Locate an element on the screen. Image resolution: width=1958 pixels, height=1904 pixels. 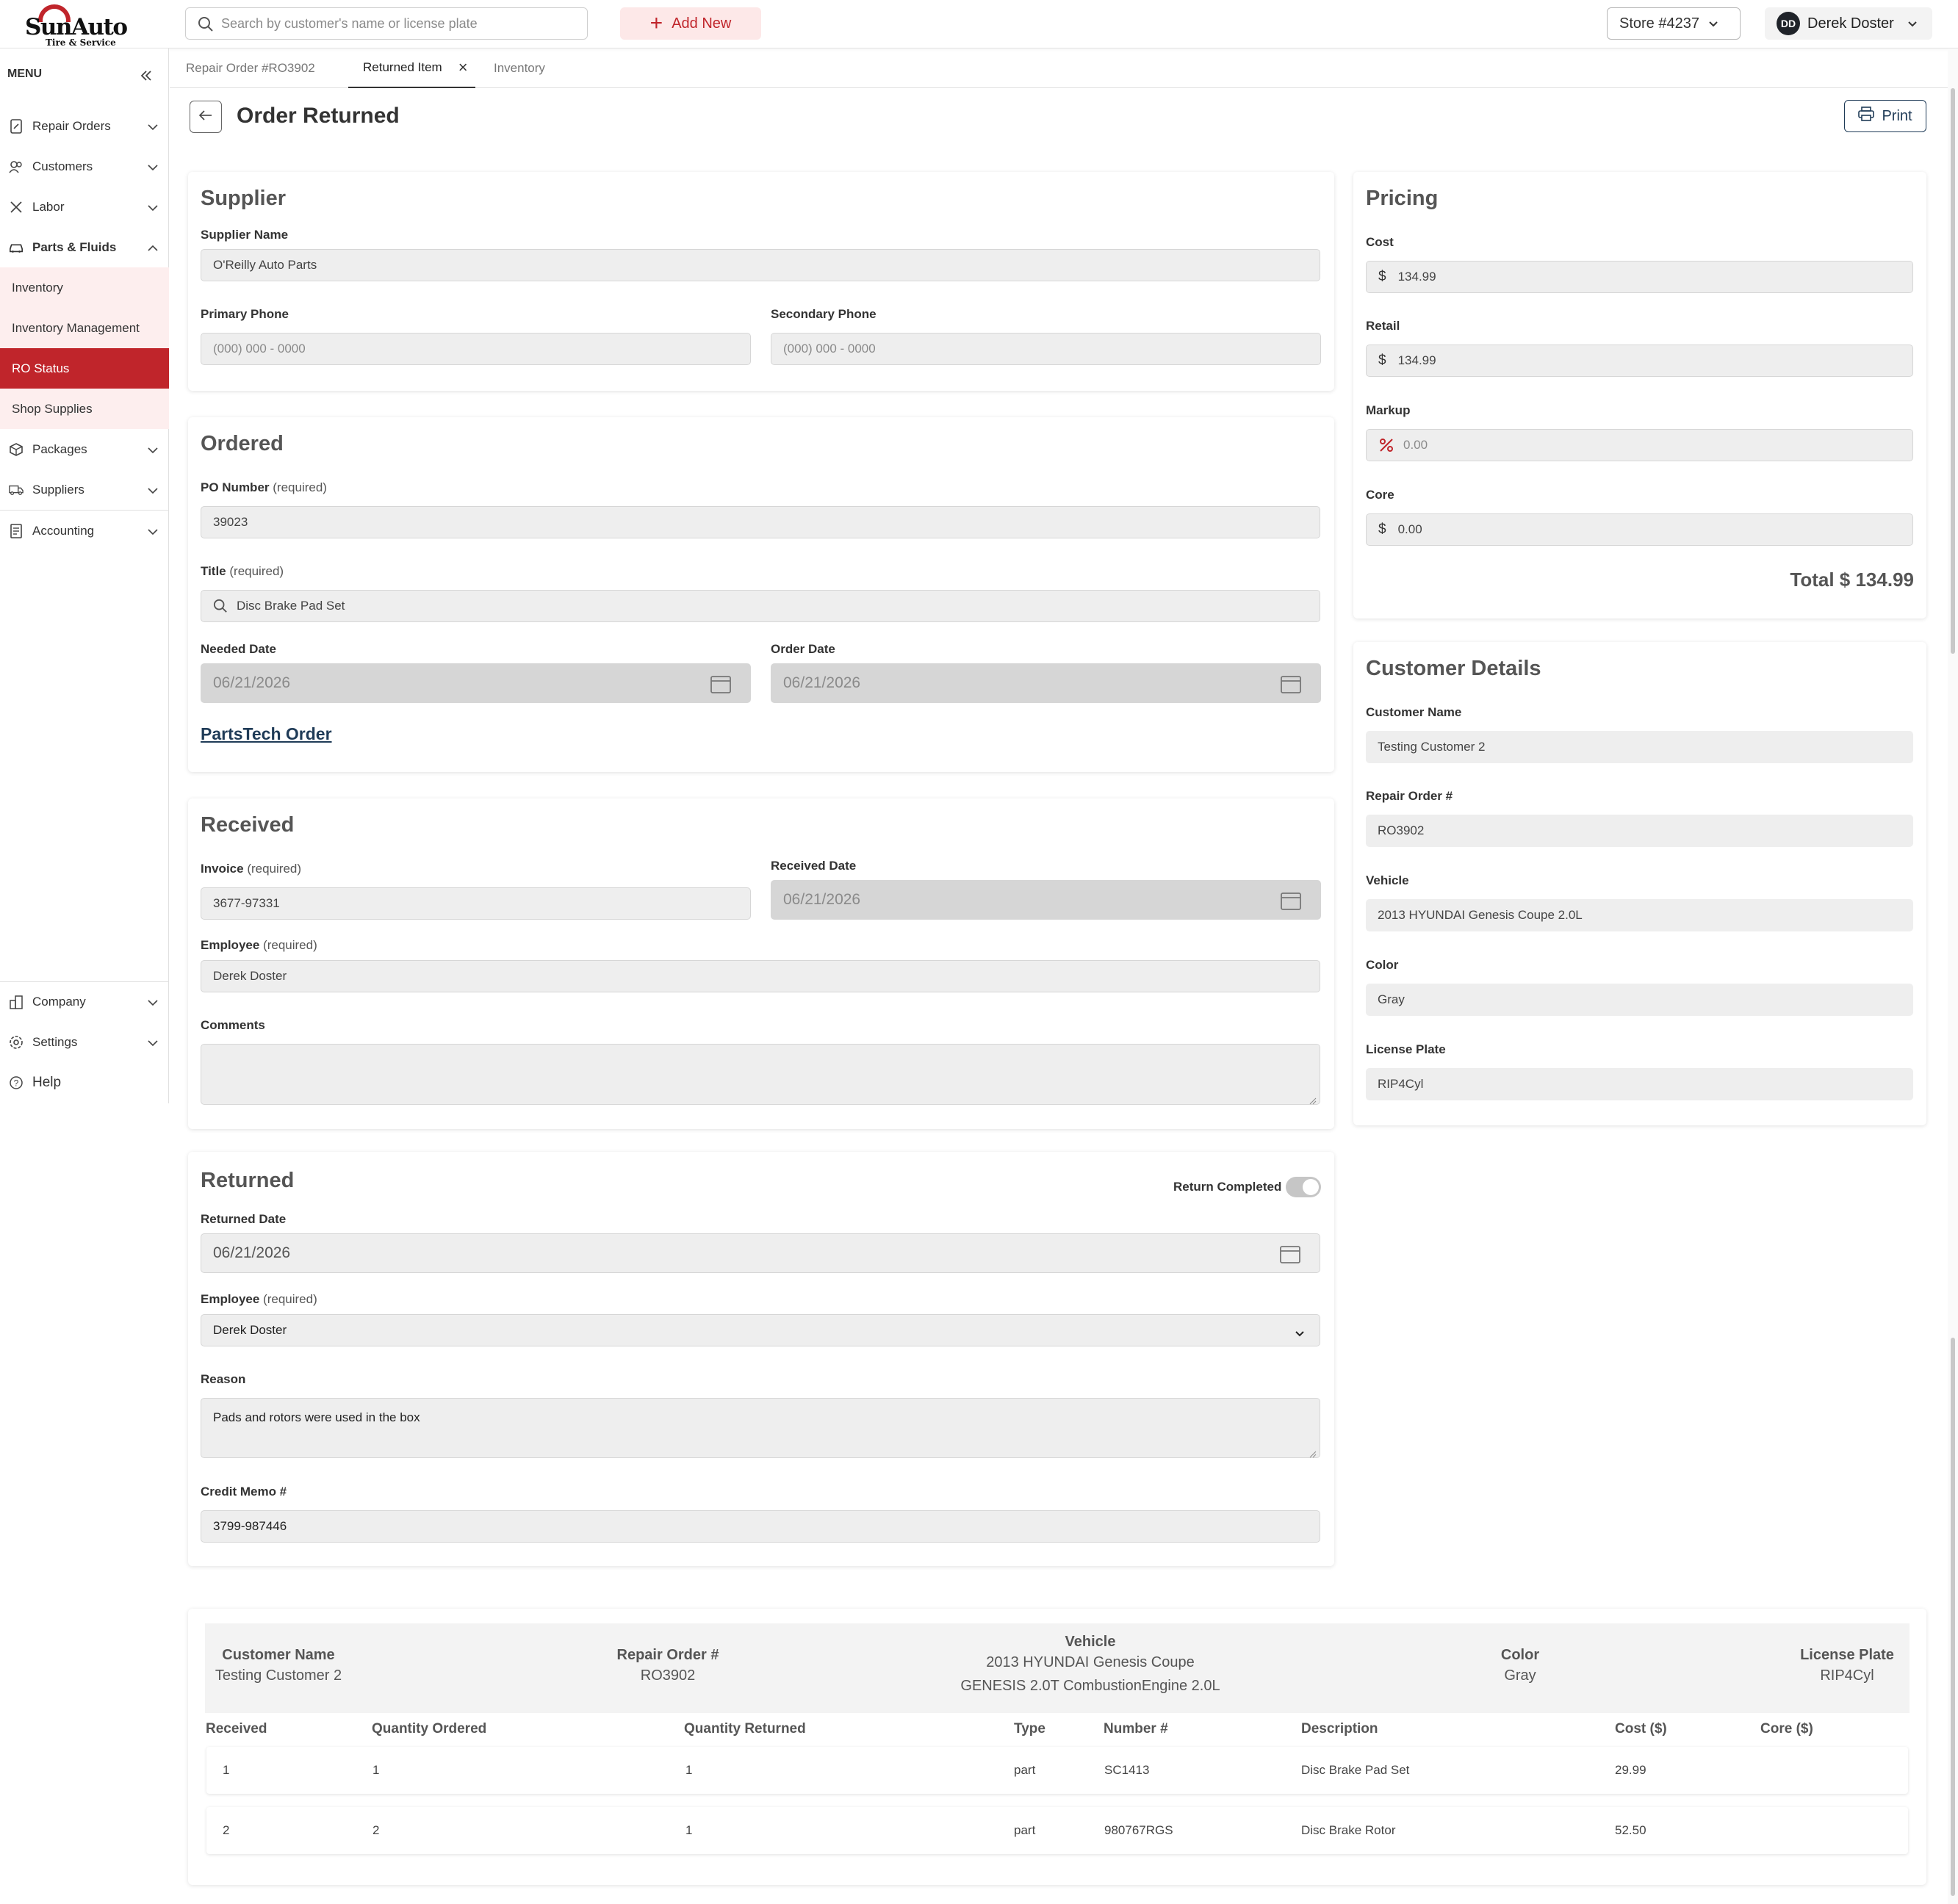
received-employee-field: Derek Doster is located at coordinates (760, 976).